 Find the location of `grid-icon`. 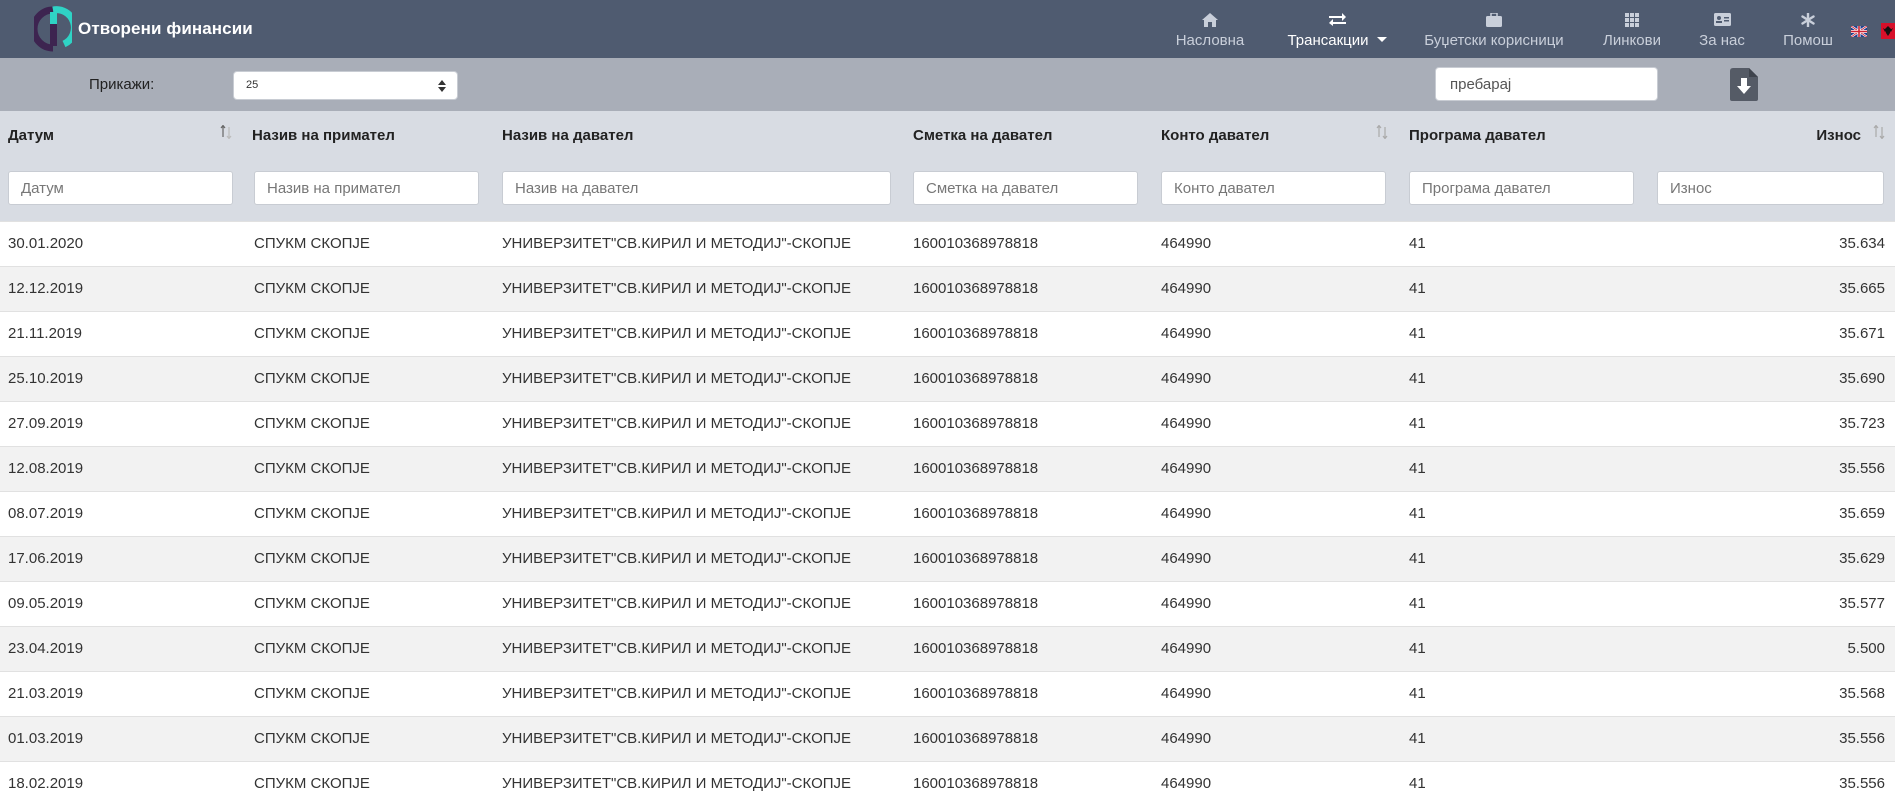

grid-icon is located at coordinates (1632, 19).